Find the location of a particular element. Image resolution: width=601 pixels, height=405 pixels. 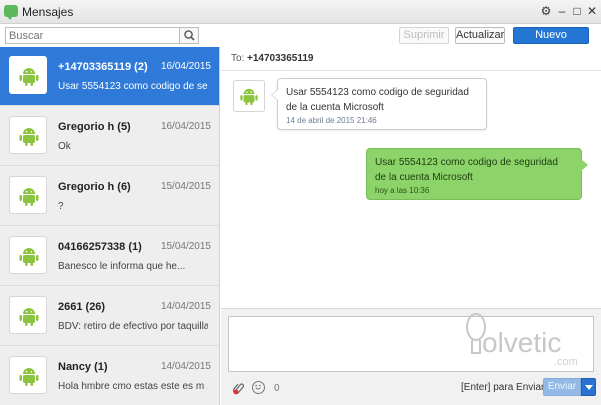

search-input is located at coordinates (93, 35).